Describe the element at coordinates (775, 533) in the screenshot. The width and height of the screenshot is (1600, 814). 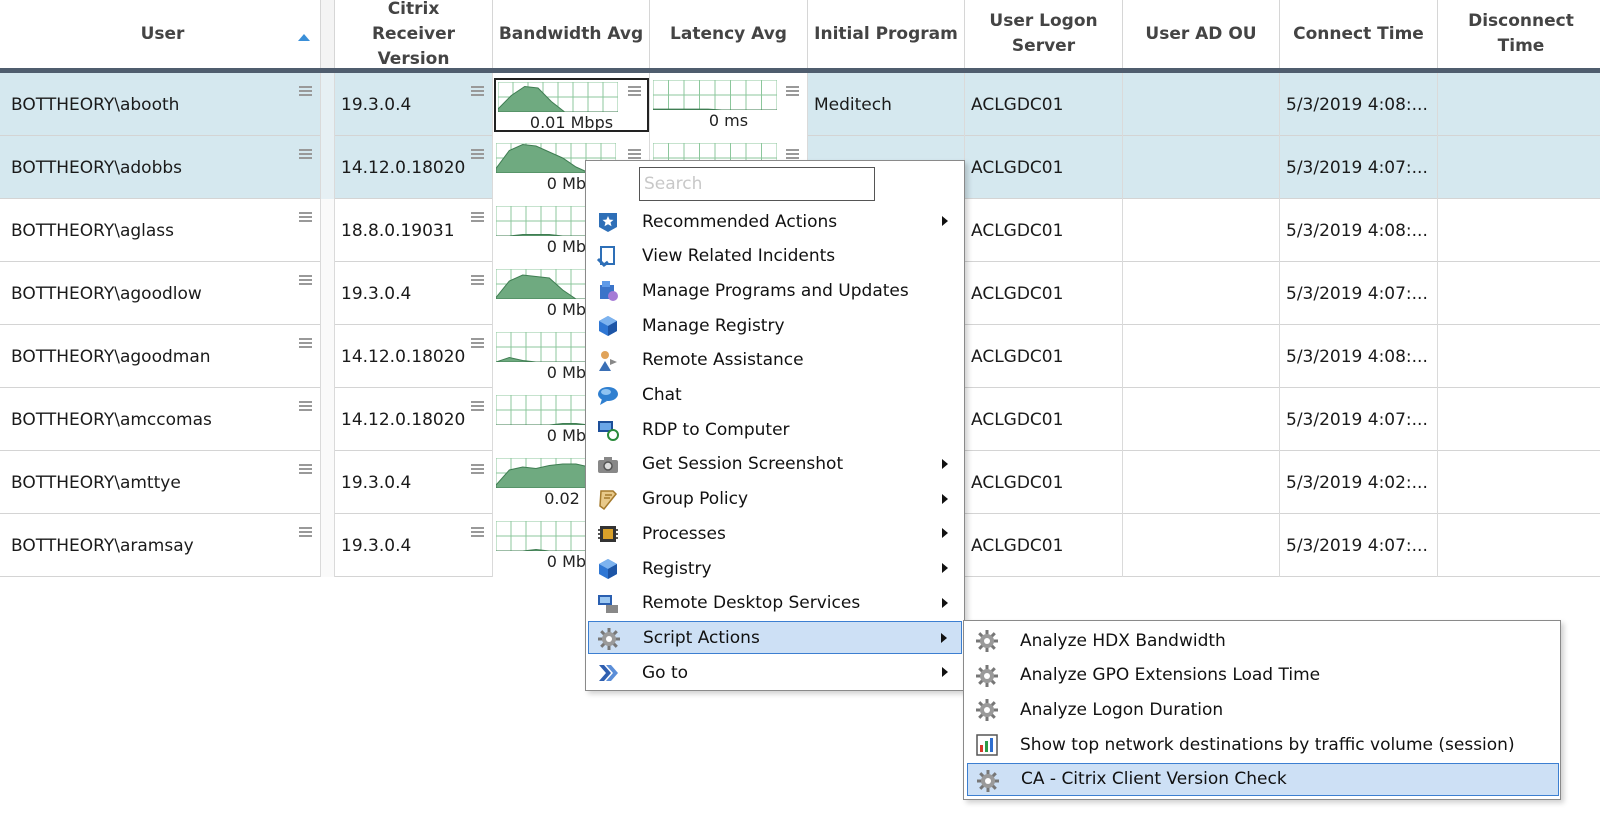
I see `menu-item-processes: Processes` at that location.